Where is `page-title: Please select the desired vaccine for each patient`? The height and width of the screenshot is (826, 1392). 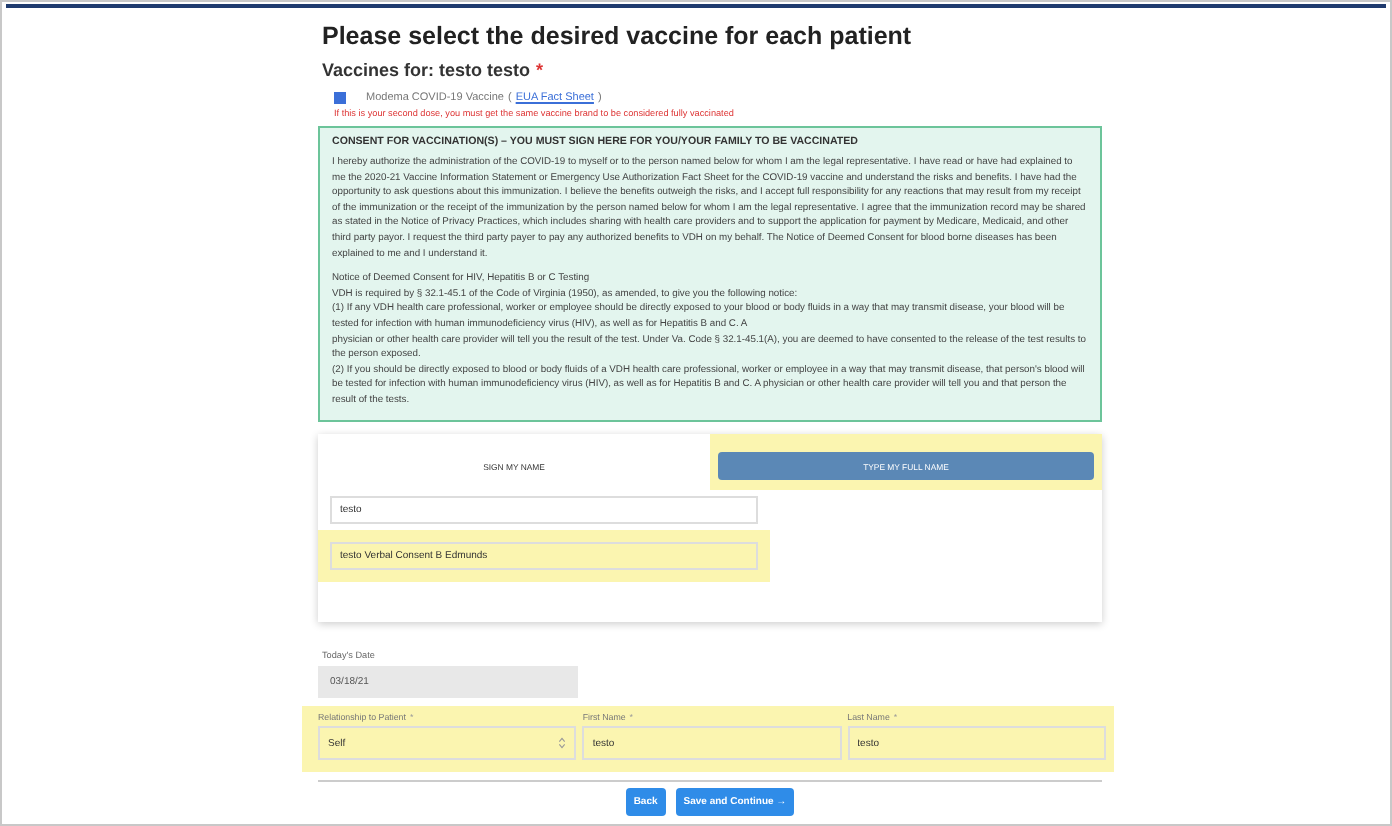
page-title: Please select the desired vaccine for each patient is located at coordinates (618, 36).